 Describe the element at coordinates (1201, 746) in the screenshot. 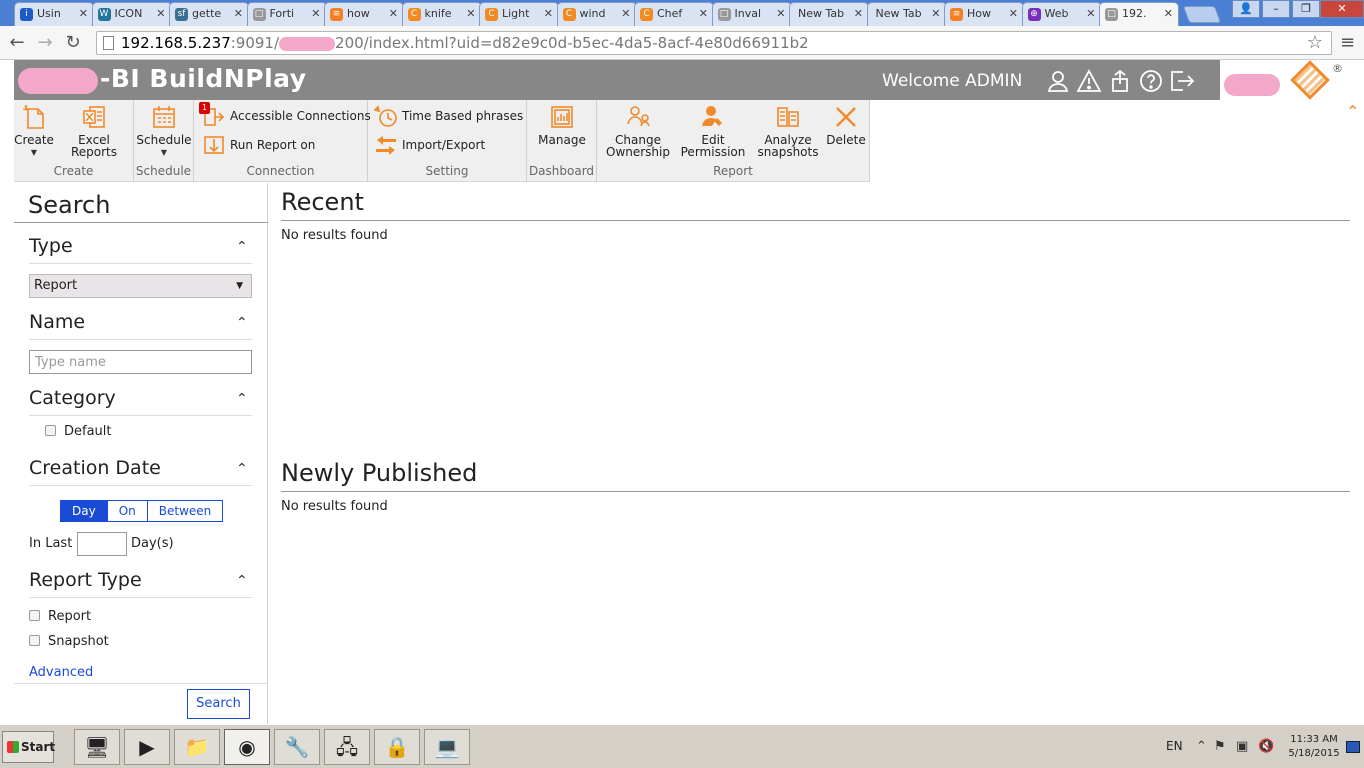

I see `tray-chevron-up-icon: ⌃` at that location.